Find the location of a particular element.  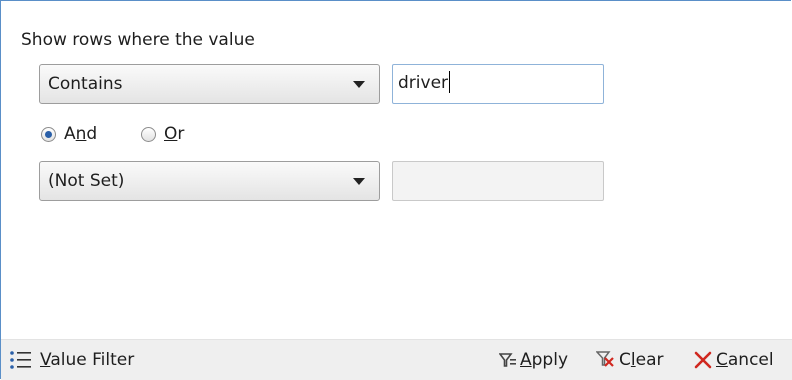

radio-checked-icon is located at coordinates (48, 134).